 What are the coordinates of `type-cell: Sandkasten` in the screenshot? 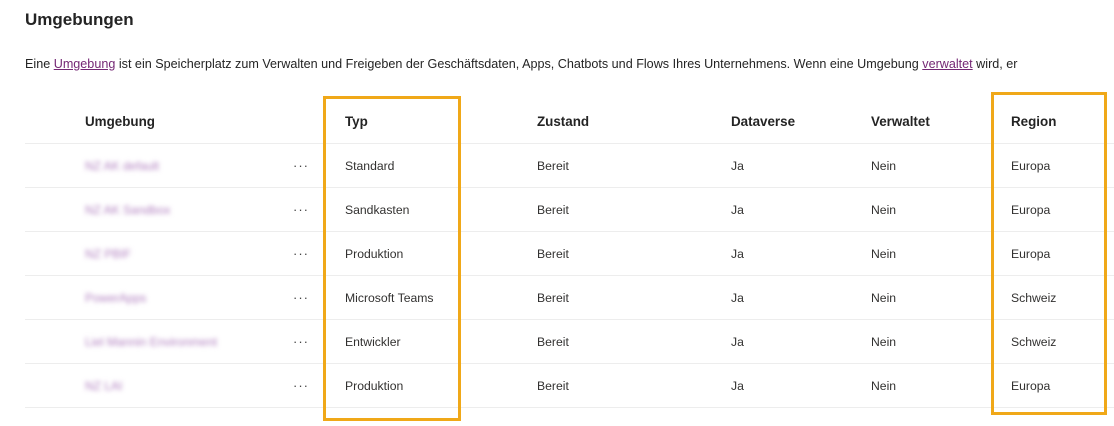 It's located at (377, 209).